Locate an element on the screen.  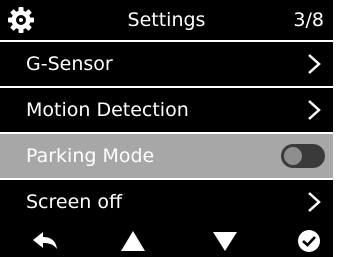
up-triangle-icon is located at coordinates (133, 241).